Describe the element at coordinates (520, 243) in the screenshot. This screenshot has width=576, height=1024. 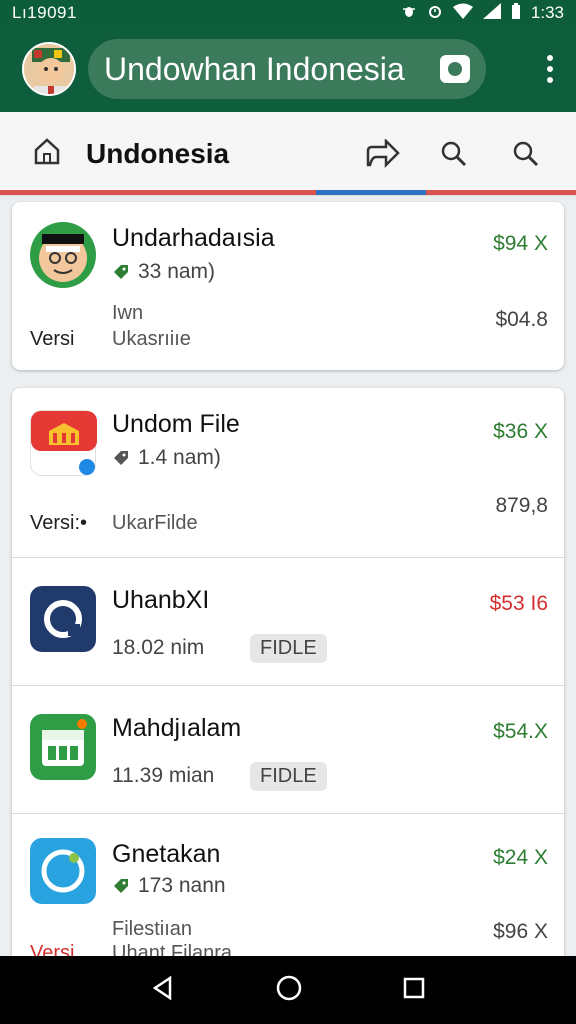
I see `item-price: $94 X` at that location.